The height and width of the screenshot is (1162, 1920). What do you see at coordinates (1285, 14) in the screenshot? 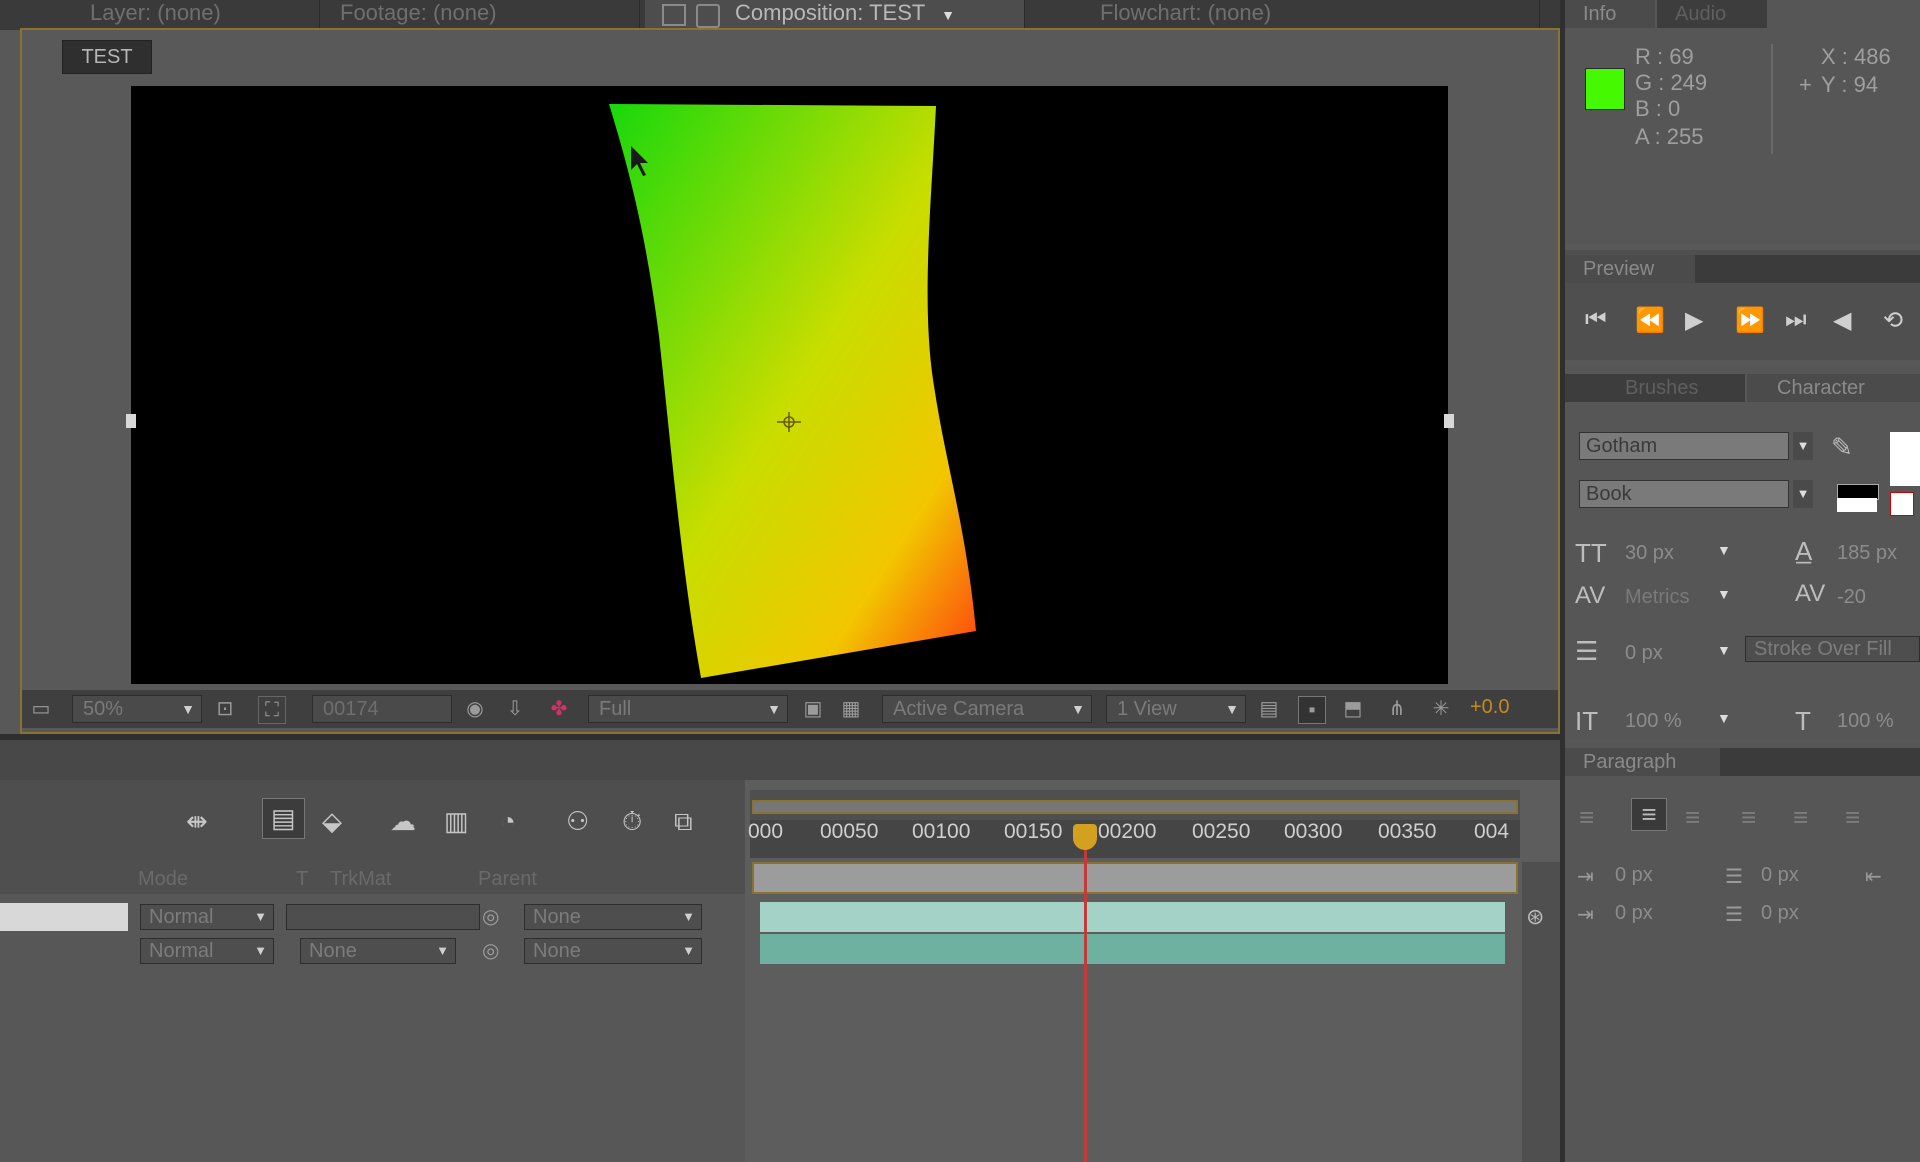
I see `tab-flowchart: Flowchart: (none)` at bounding box center [1285, 14].